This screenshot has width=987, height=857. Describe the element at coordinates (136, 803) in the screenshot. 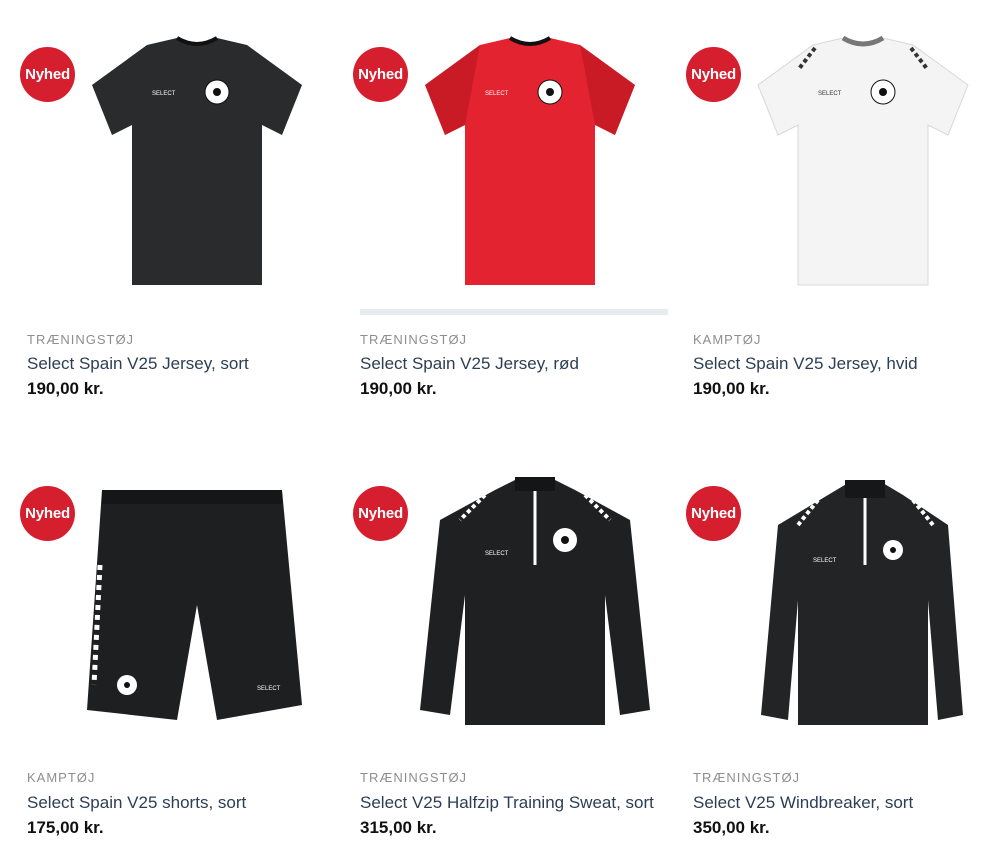

I see `product-title: Select Spain V25 shorts, sort` at that location.